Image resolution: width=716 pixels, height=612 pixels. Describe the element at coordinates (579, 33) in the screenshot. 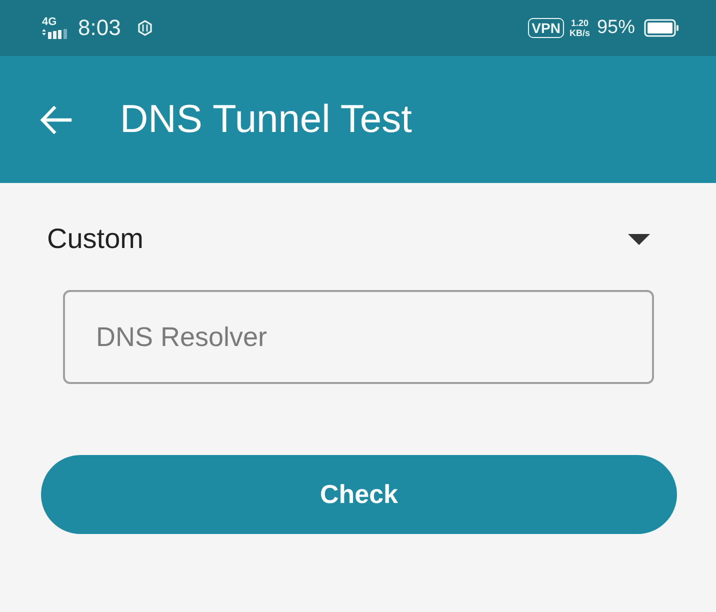

I see `speed-unit: KB/s` at that location.